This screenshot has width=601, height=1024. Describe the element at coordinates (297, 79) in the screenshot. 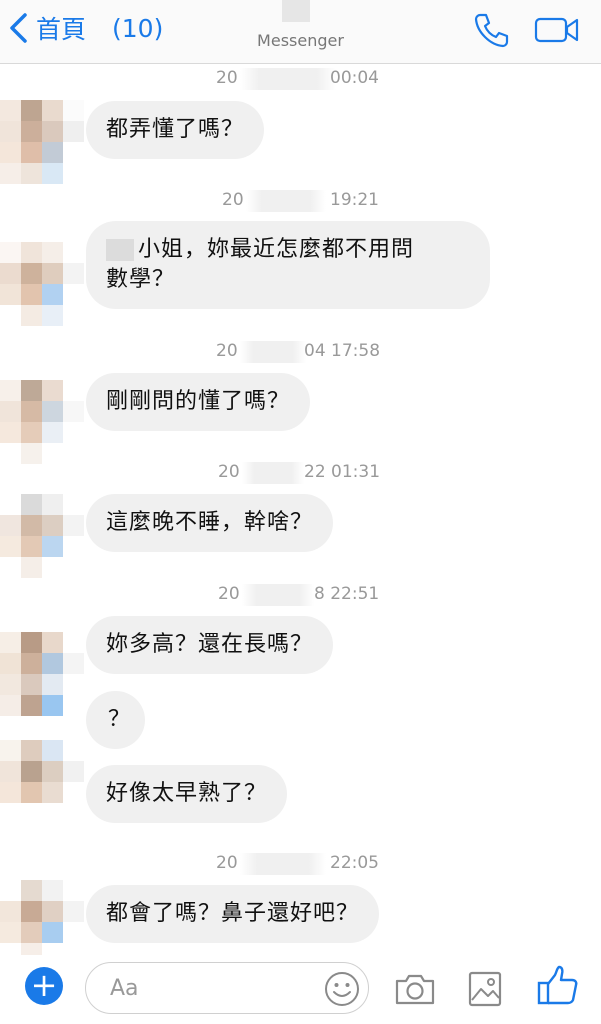

I see `timestamp: 20 00:04` at that location.